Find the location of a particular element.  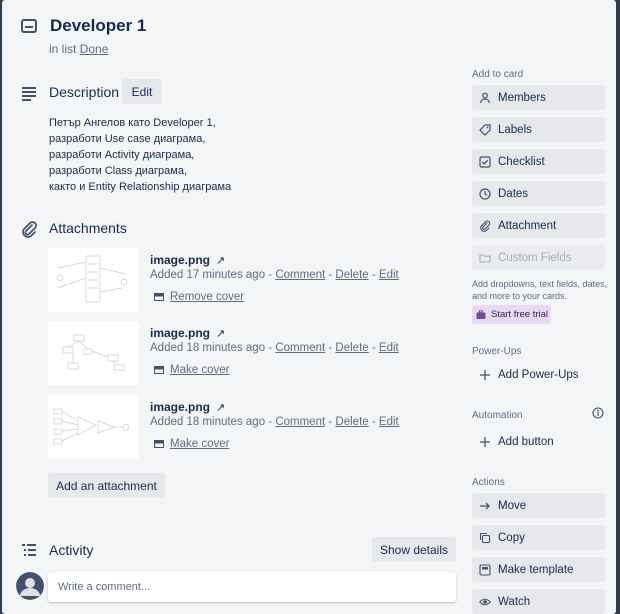

briefcase-icon is located at coordinates (481, 314).